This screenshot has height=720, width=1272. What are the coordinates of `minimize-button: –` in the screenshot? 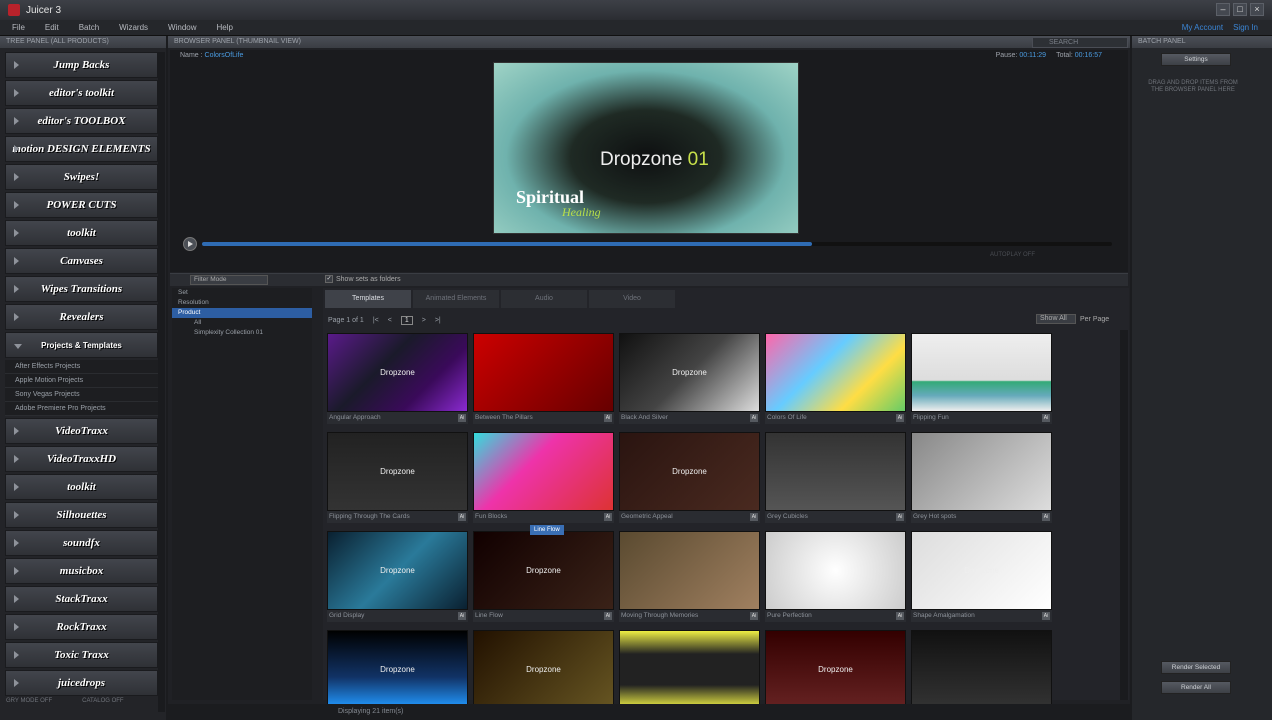 It's located at (1223, 9).